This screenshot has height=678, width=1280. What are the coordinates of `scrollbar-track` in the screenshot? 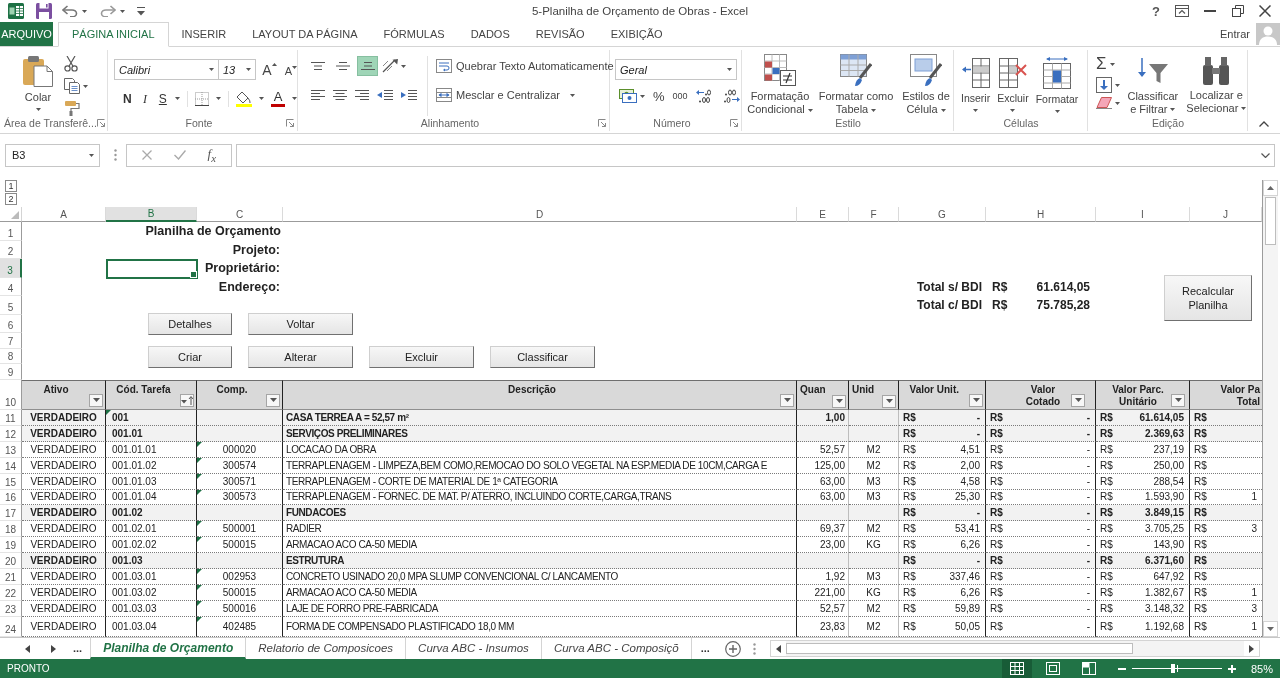 It's located at (1014, 648).